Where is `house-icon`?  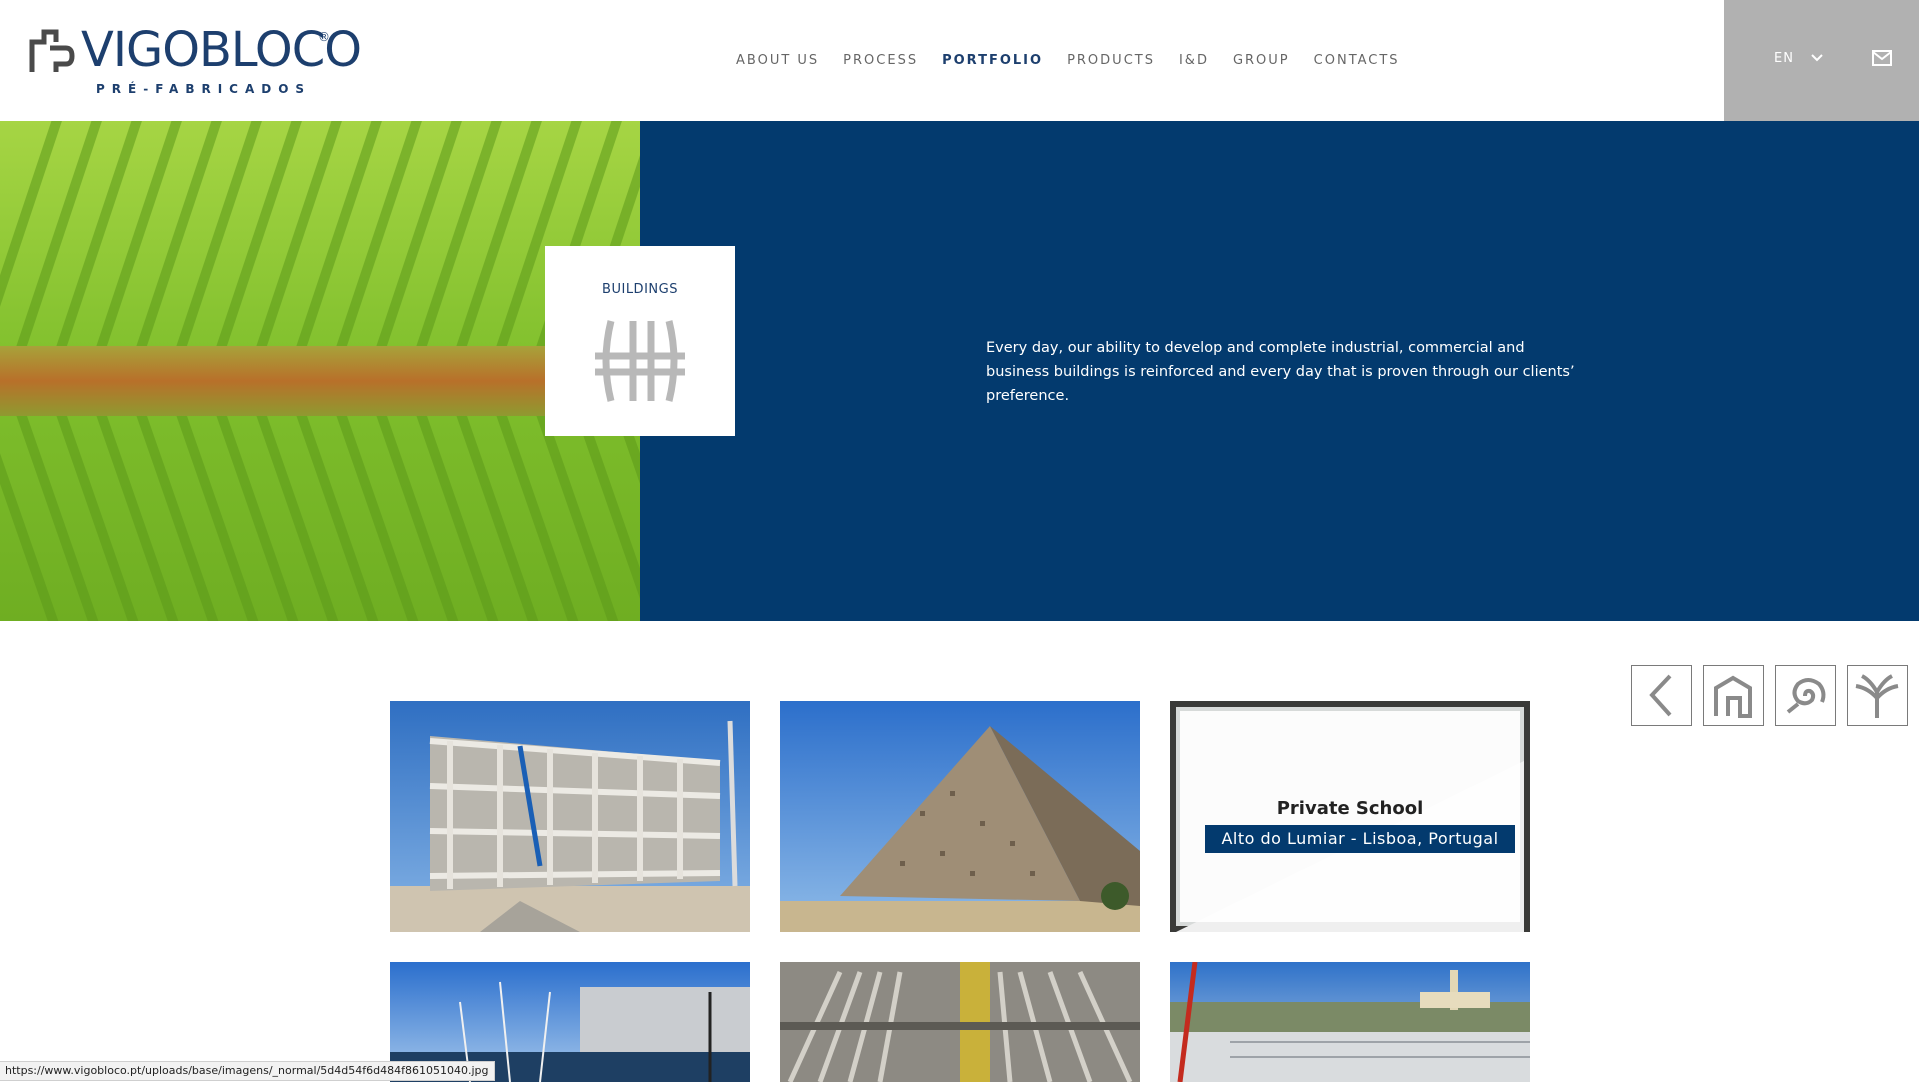
house-icon is located at coordinates (1733, 696).